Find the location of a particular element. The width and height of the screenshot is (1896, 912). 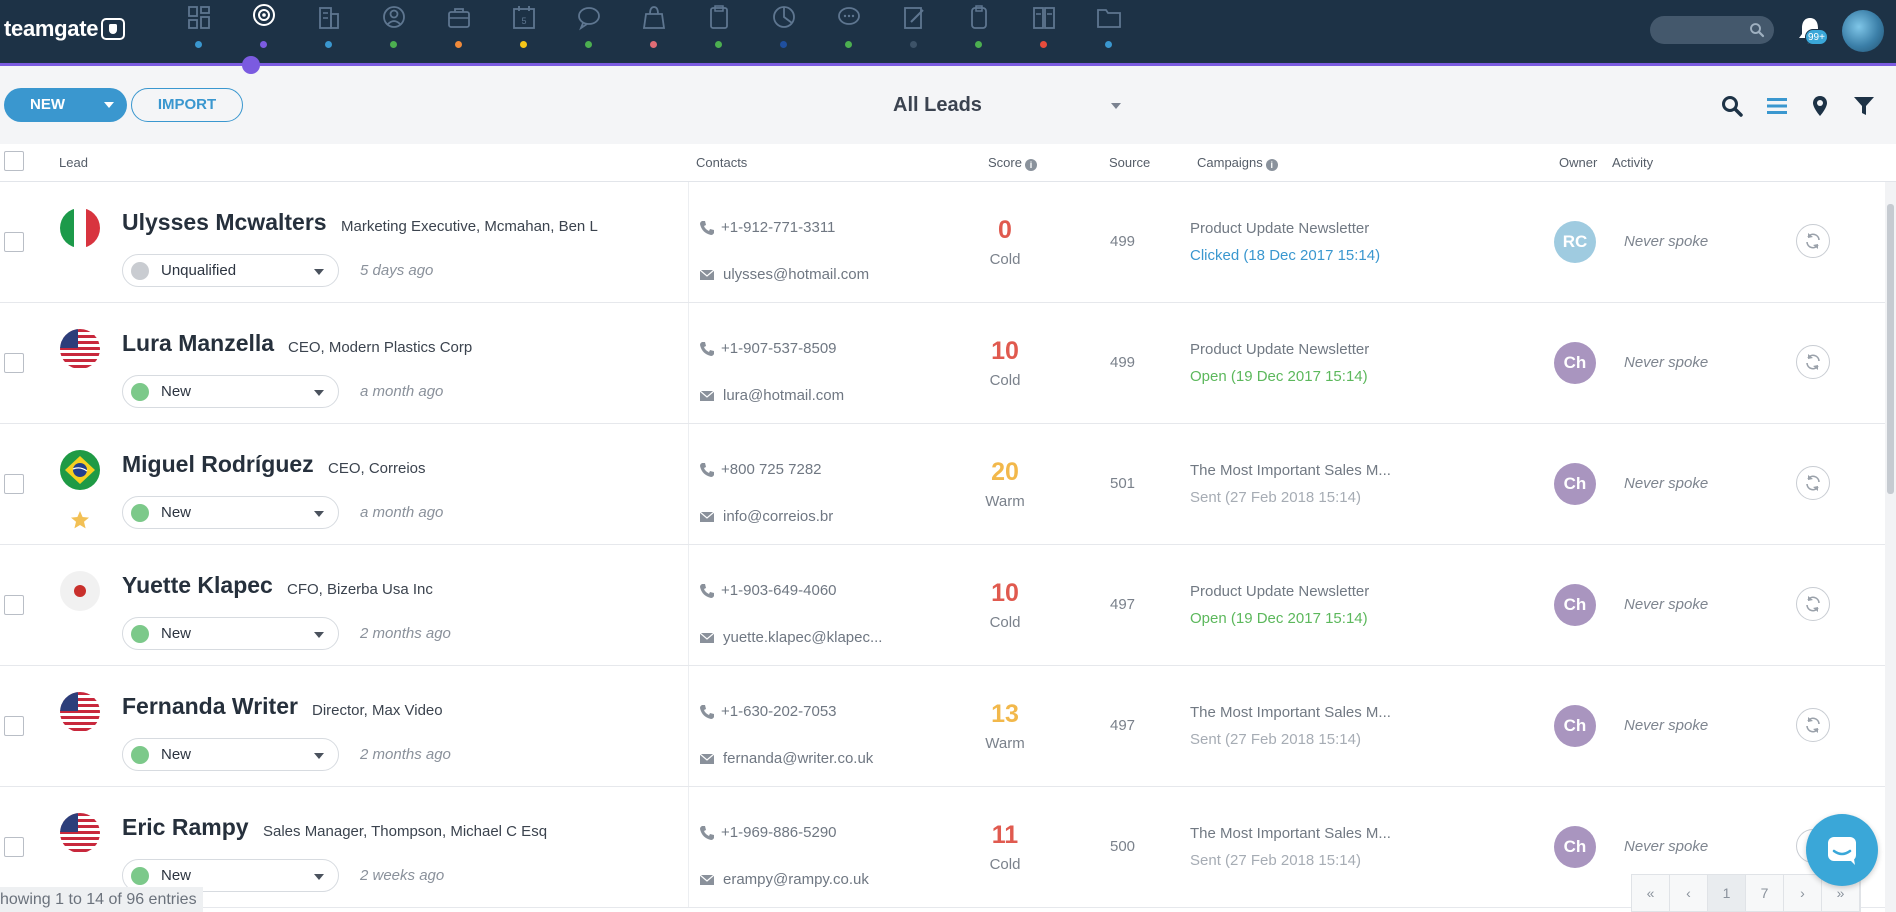

pagination-button: 1 is located at coordinates (1727, 893).